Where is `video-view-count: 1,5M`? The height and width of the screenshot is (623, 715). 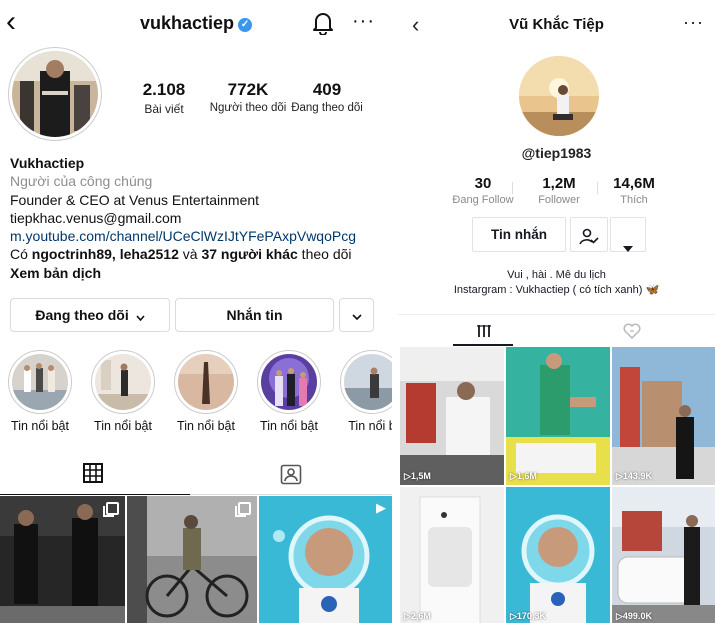 video-view-count: 1,5M is located at coordinates (417, 476).